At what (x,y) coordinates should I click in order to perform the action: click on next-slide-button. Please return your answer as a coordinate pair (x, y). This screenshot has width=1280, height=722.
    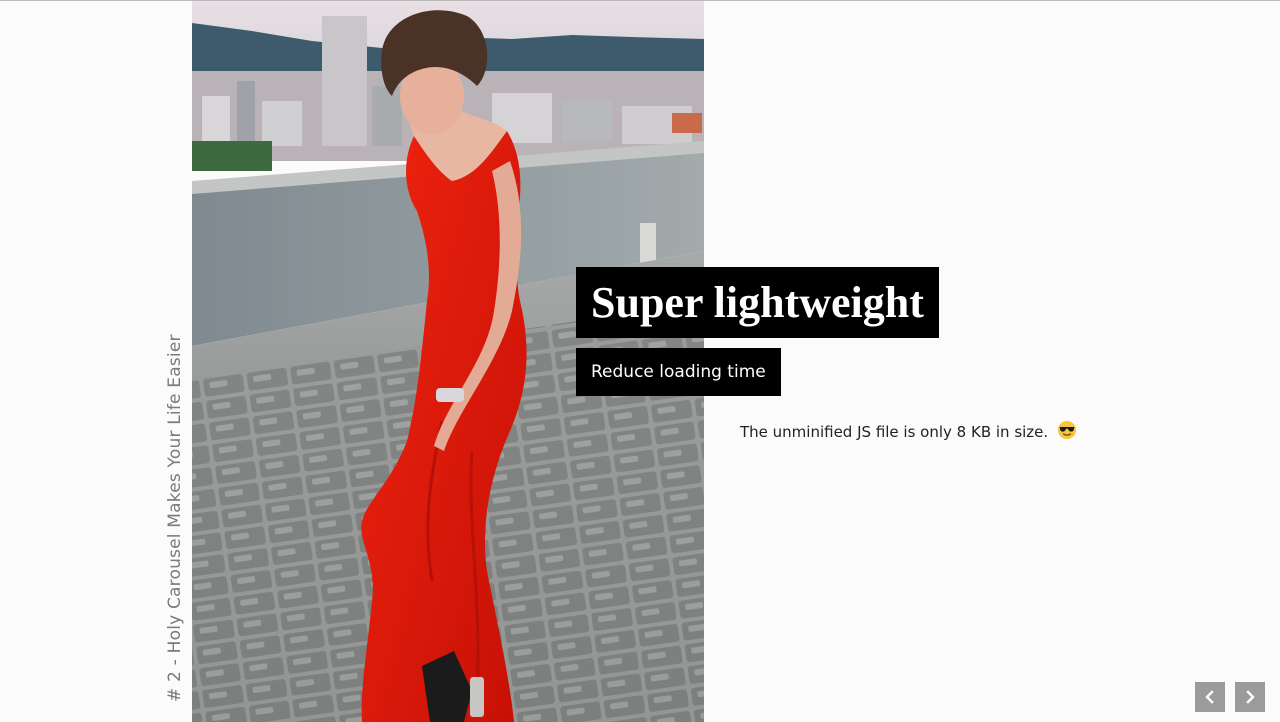
    Looking at the image, I should click on (1250, 697).